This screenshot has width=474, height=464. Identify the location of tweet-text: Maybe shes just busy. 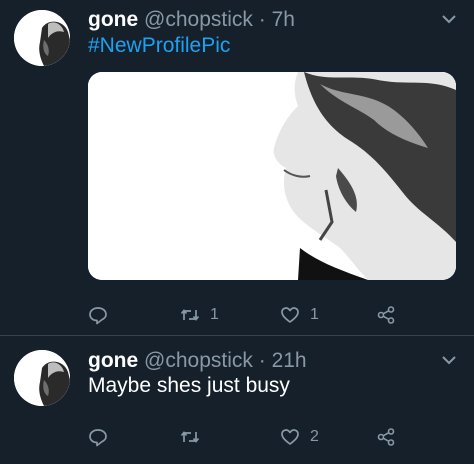
(189, 385).